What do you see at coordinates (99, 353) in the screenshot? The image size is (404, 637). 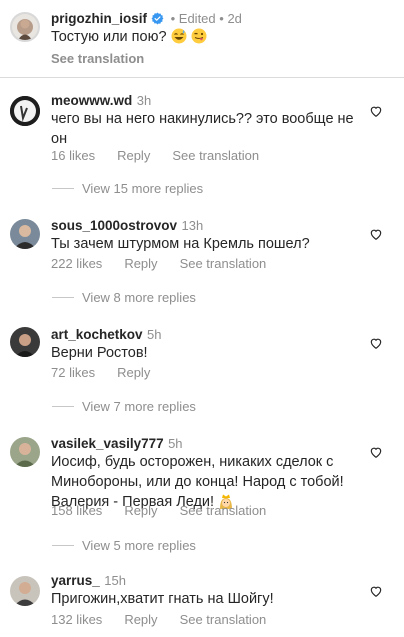 I see `comment-text-line: Верни Ростов!` at bounding box center [99, 353].